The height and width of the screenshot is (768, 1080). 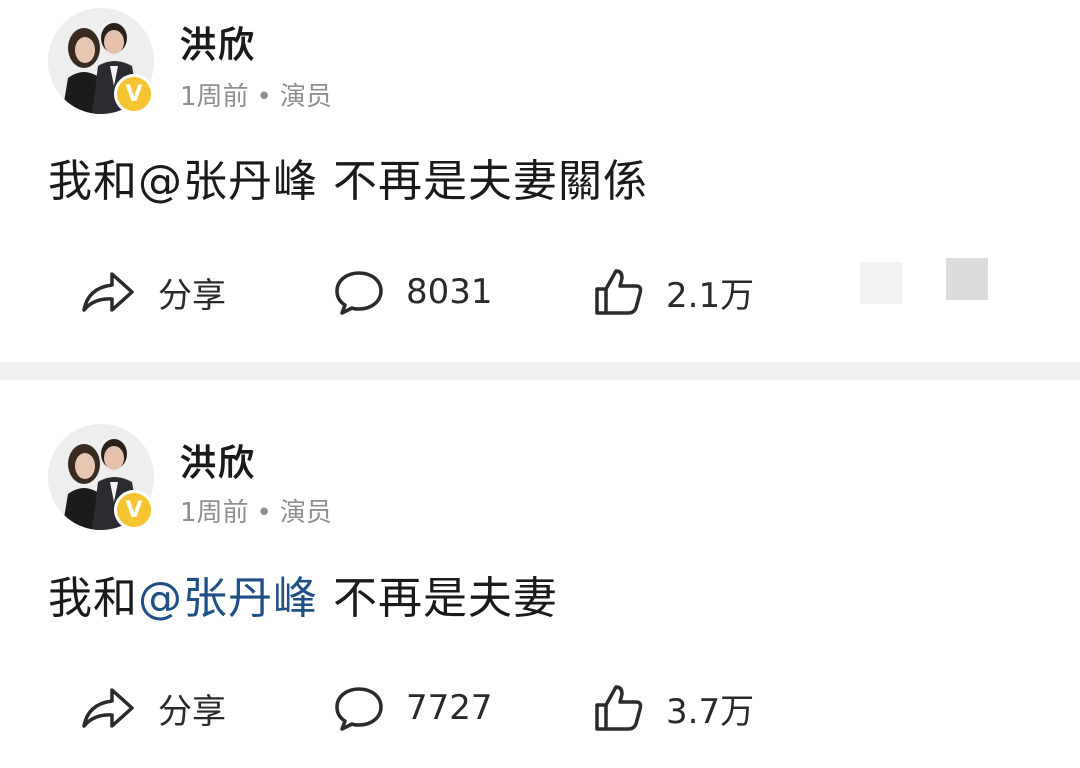 I want to click on like-count: 2.1万, so click(x=710, y=295).